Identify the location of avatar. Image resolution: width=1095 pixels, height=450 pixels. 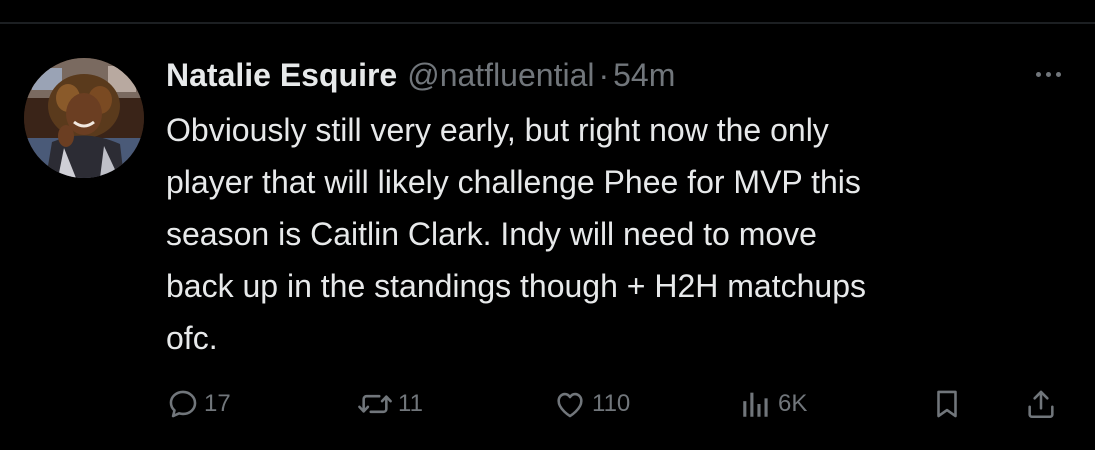
(84, 118).